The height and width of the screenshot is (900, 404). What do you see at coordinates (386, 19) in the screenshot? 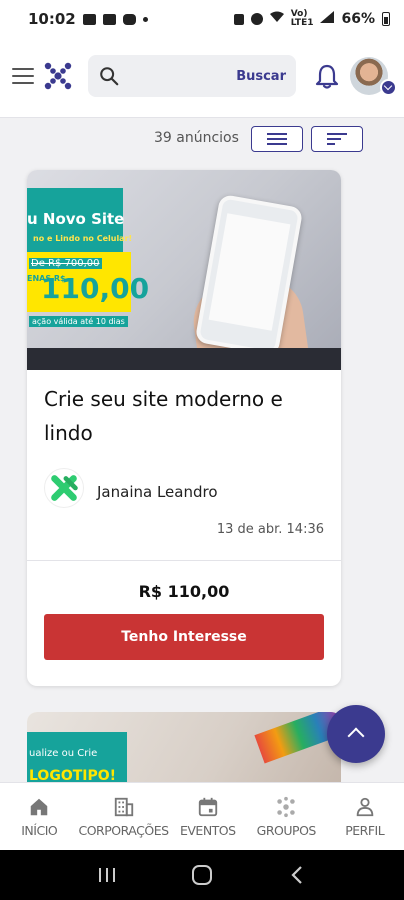
I see `battery-icon` at bounding box center [386, 19].